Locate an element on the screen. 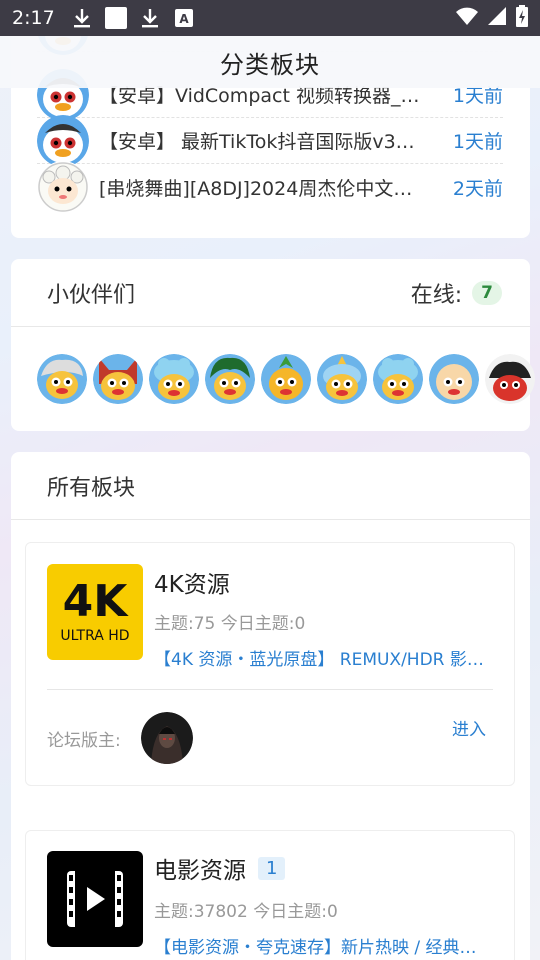  boards-title: 所有板块 is located at coordinates (91, 488).